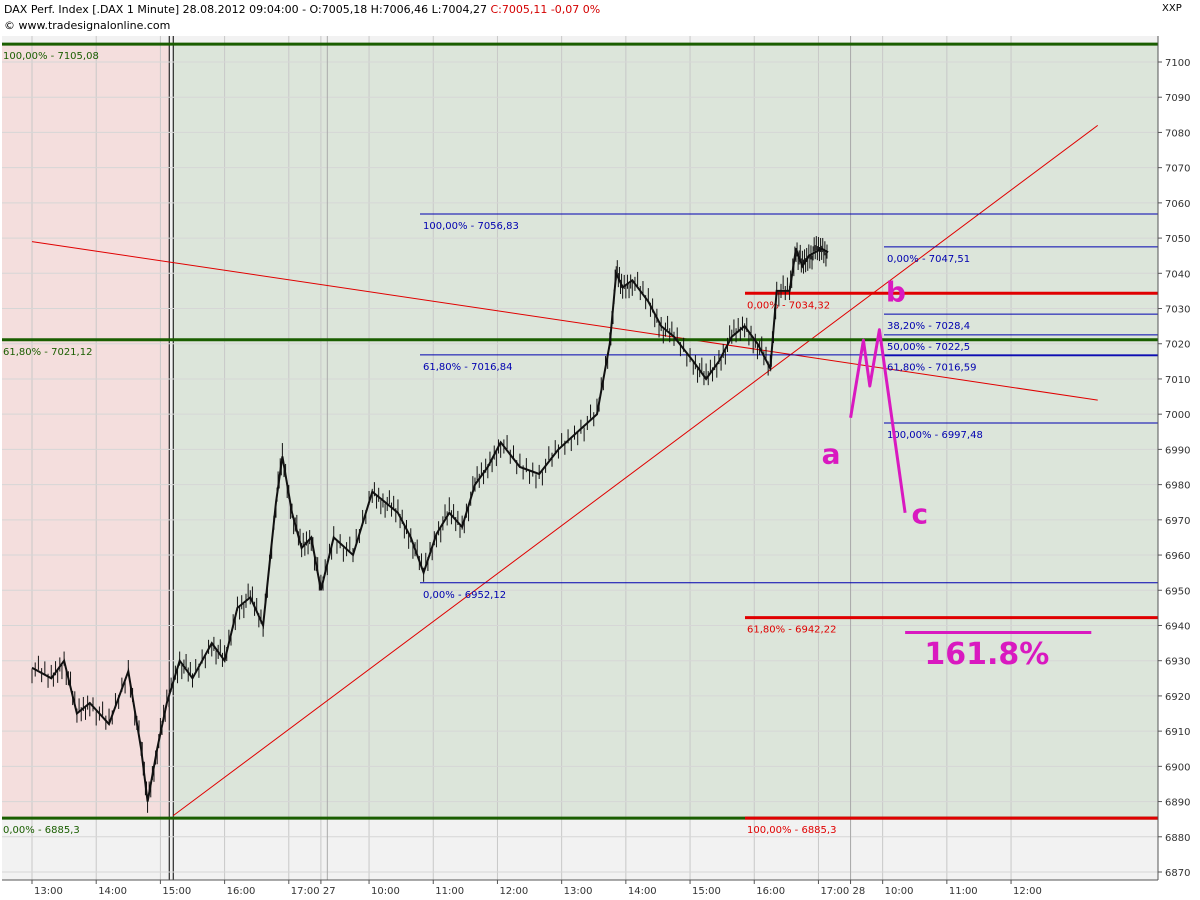 This screenshot has width=1200, height=900. What do you see at coordinates (1177, 239) in the screenshot?
I see `y-tick-label: 7050` at bounding box center [1177, 239].